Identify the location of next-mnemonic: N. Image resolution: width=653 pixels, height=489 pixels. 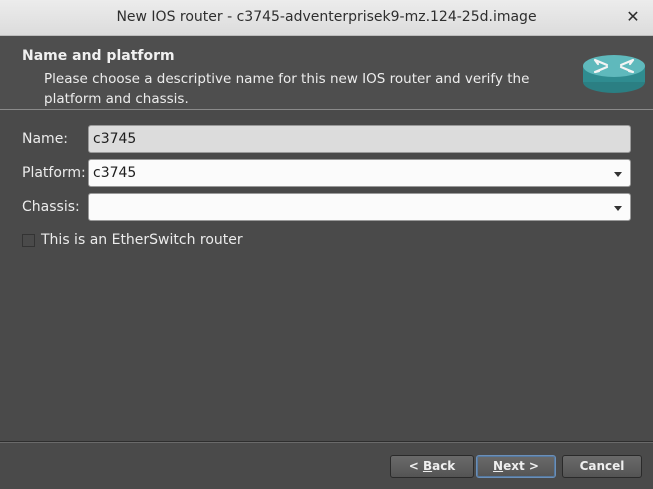
(498, 466).